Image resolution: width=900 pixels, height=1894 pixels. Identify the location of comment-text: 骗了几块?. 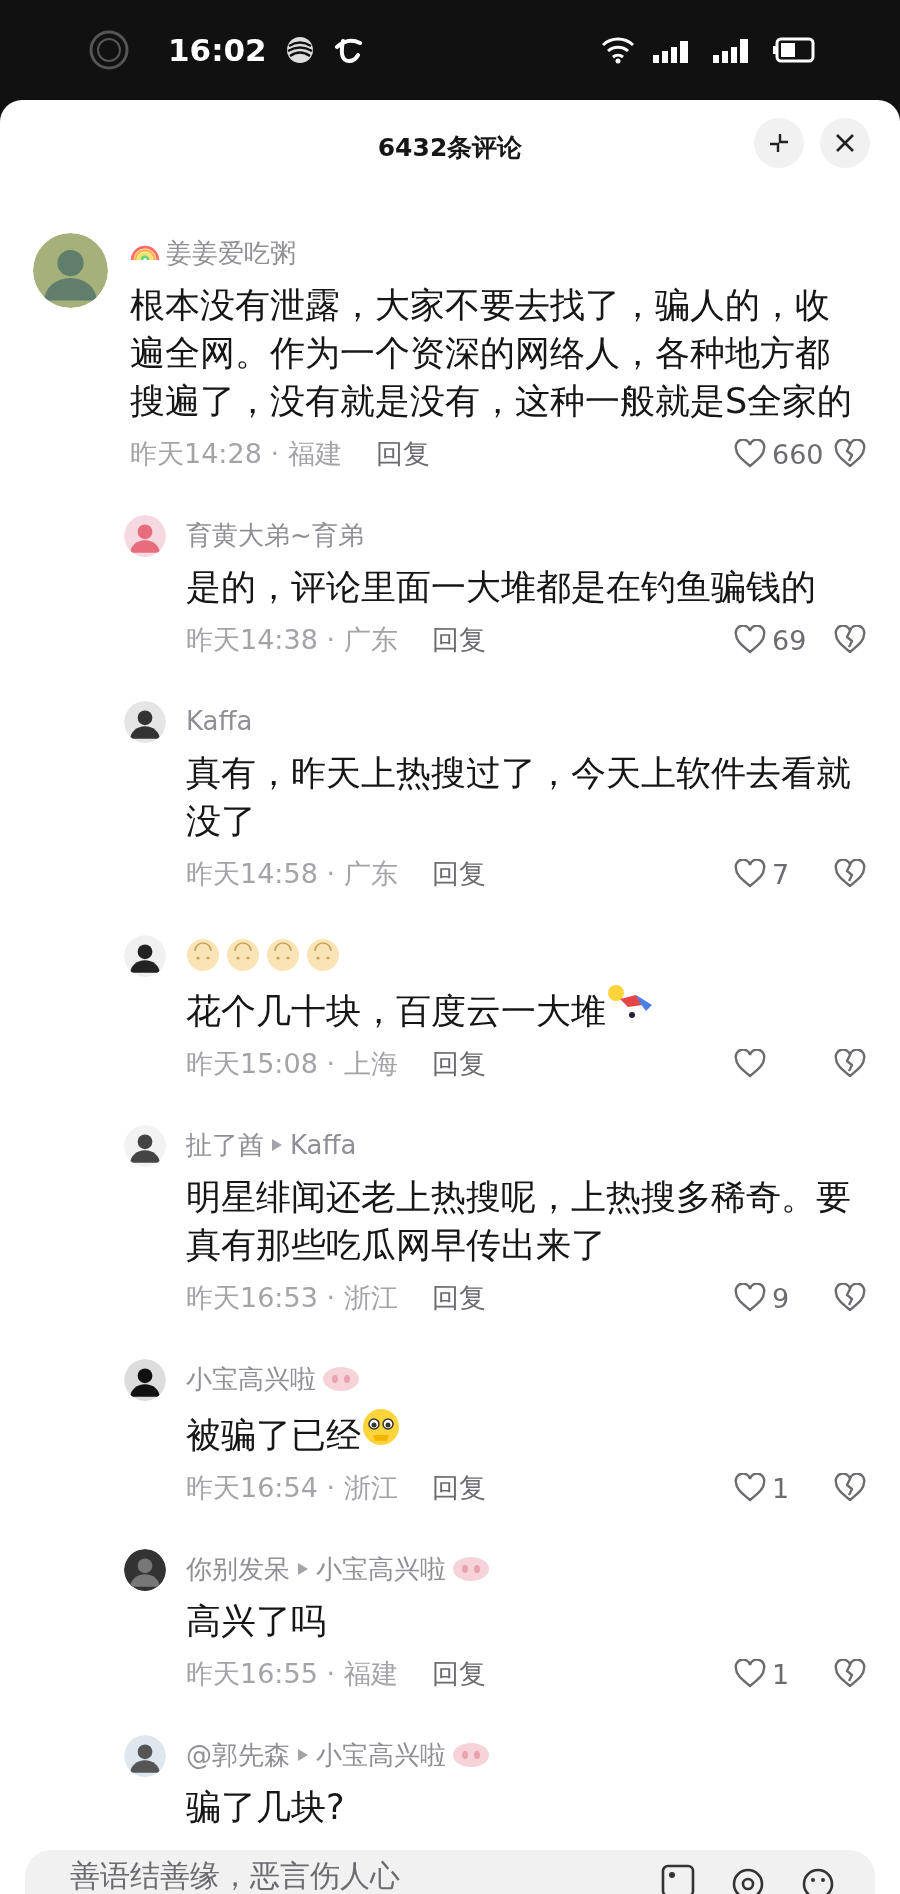
(265, 1807).